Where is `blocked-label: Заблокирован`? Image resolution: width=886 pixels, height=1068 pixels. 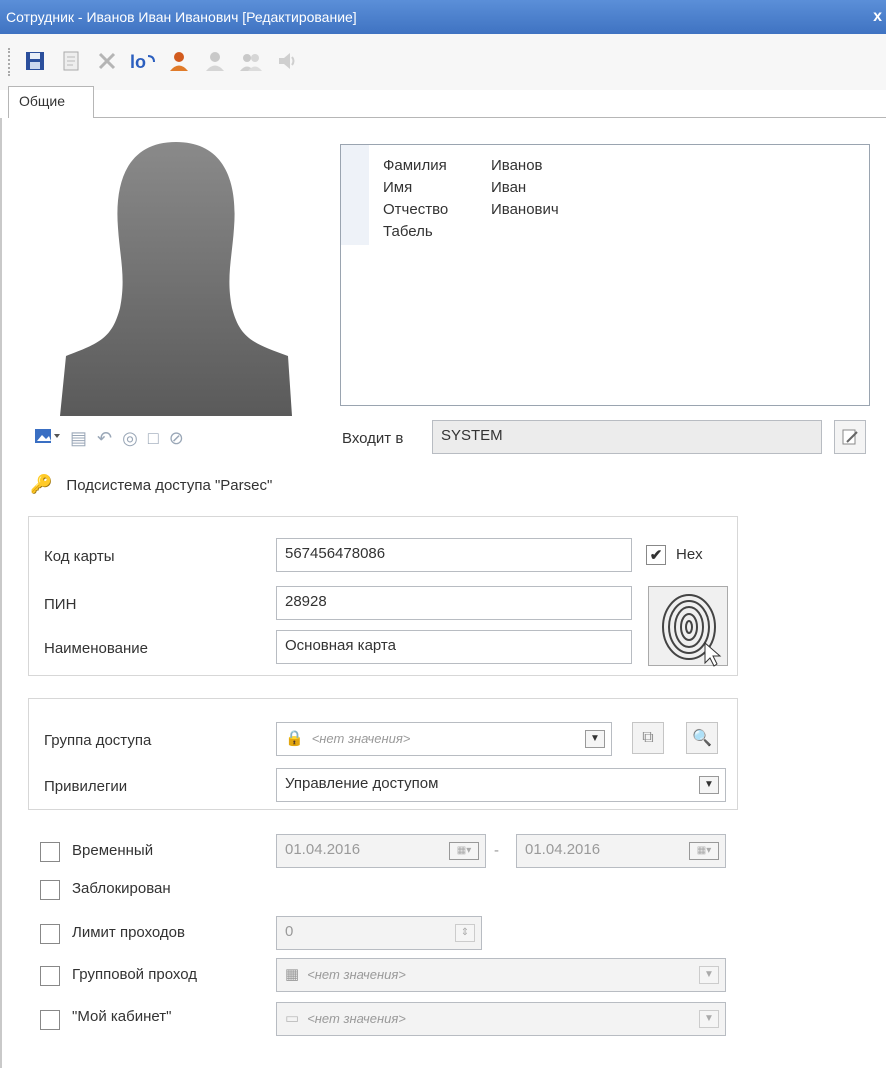
blocked-label: Заблокирован is located at coordinates (121, 888).